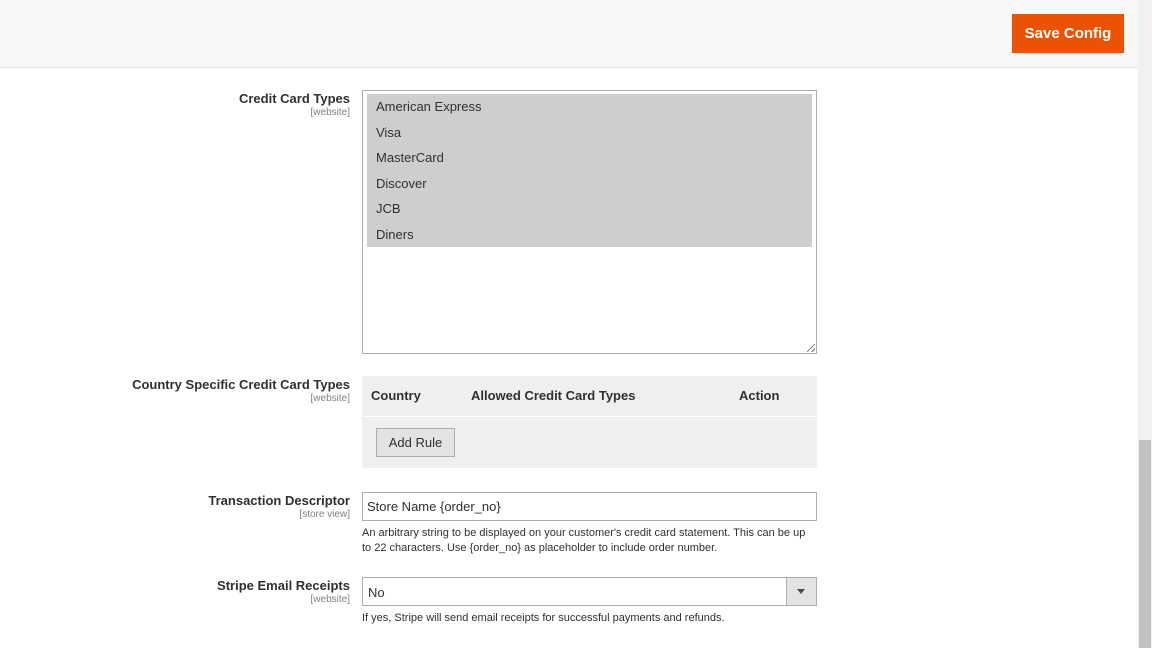  Describe the element at coordinates (811, 348) in the screenshot. I see `resize-grip-icon` at that location.